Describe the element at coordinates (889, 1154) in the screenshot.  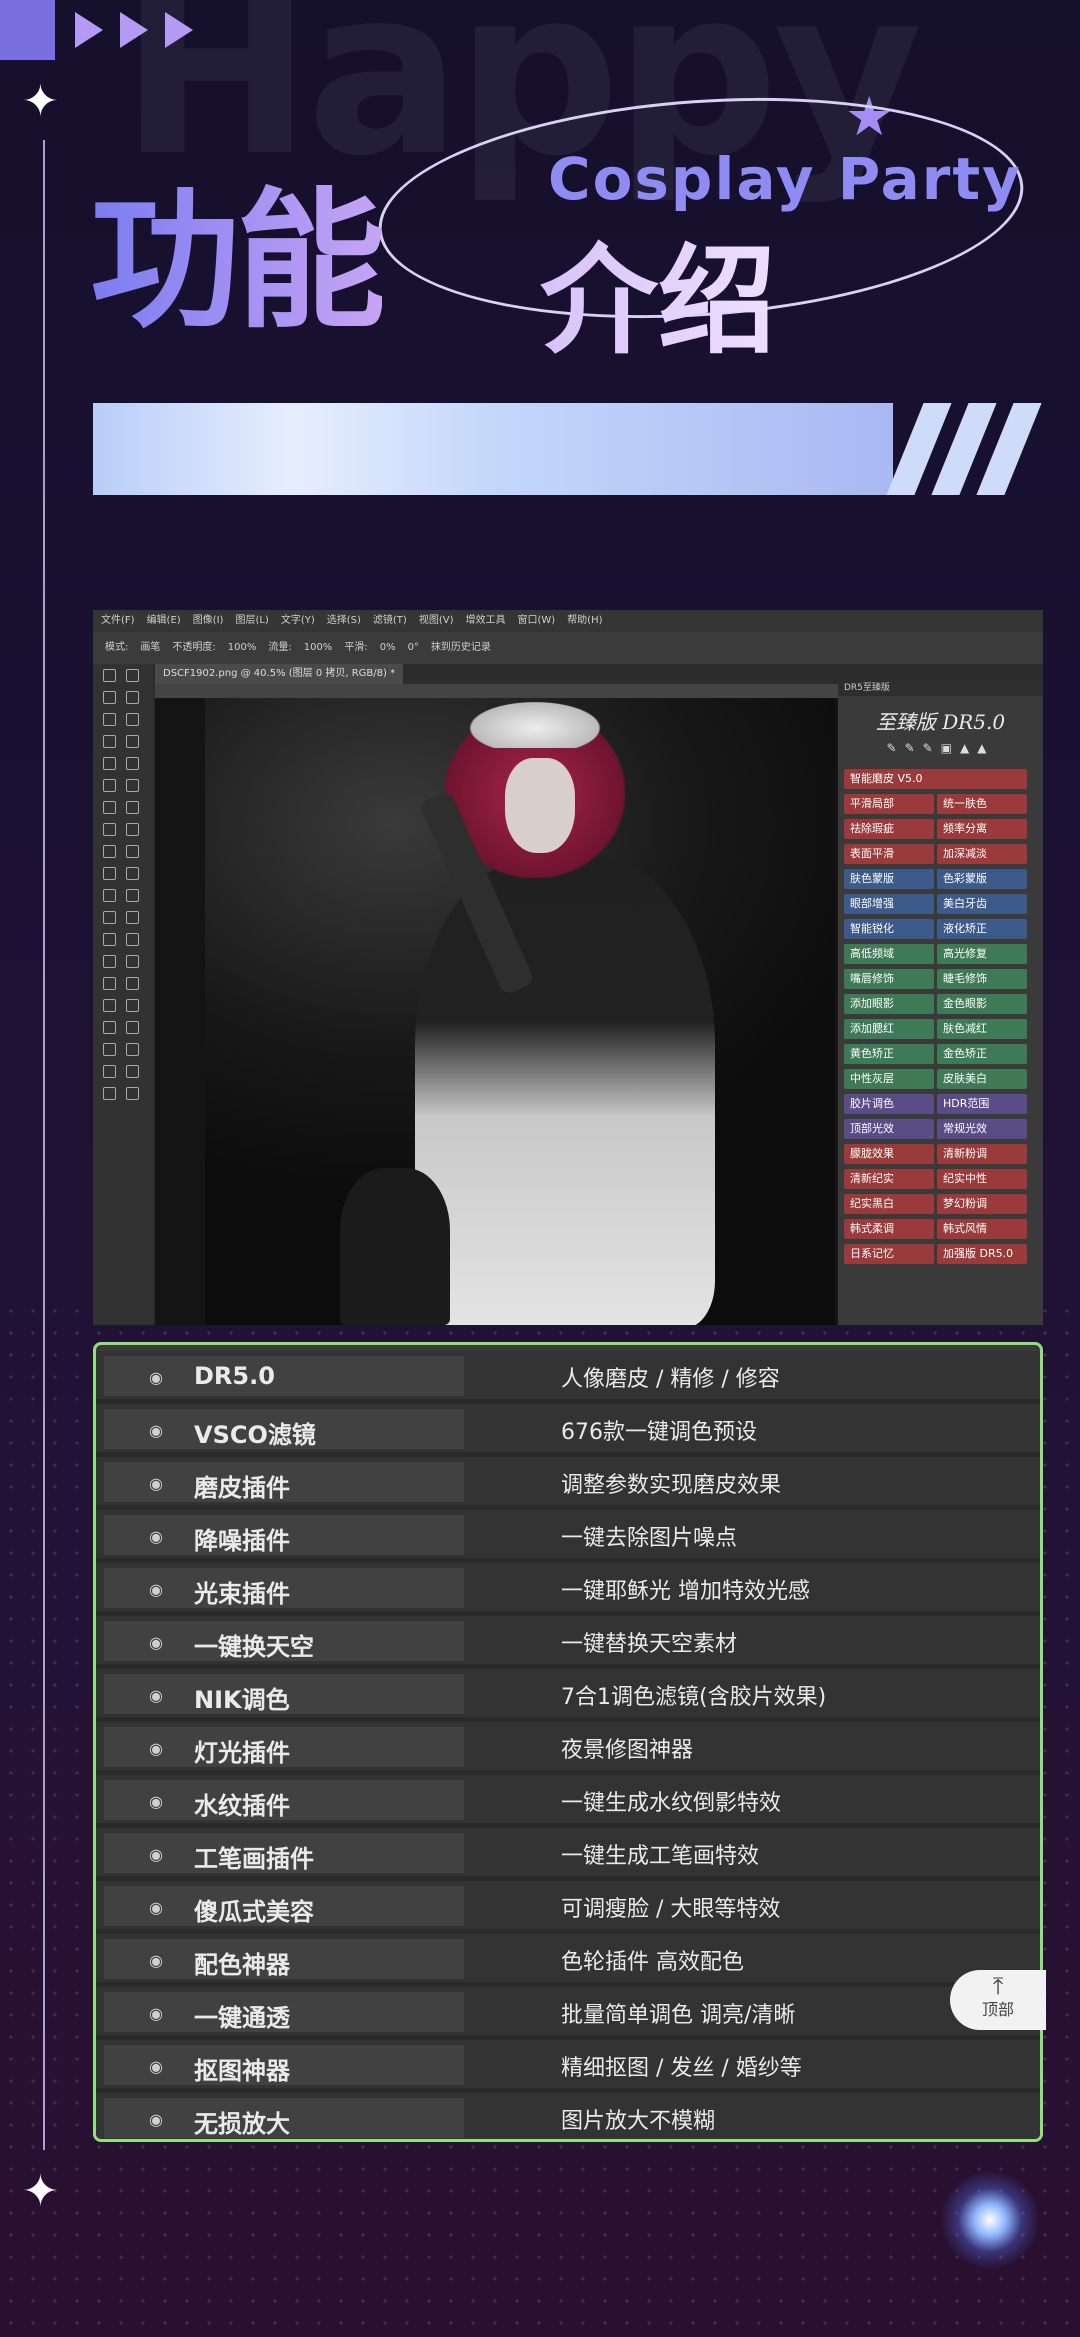
I see `dr5-button: 朦胧效果` at that location.